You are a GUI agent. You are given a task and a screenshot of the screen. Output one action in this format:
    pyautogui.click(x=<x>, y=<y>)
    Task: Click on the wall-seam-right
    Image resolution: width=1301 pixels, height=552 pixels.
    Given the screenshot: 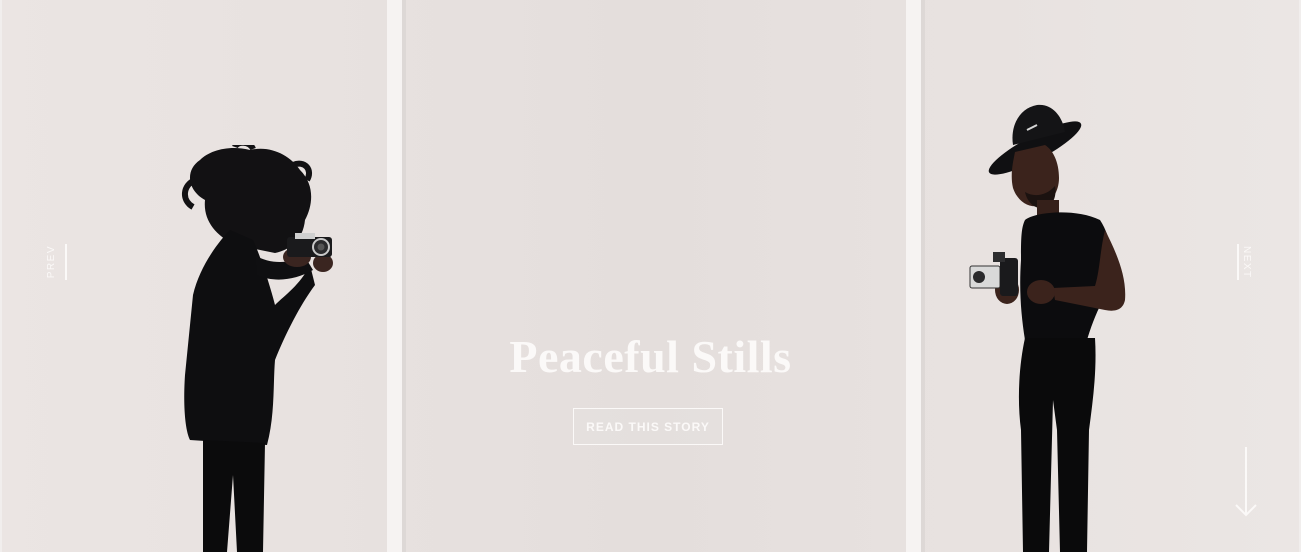 What is the action you would take?
    pyautogui.click(x=913, y=276)
    